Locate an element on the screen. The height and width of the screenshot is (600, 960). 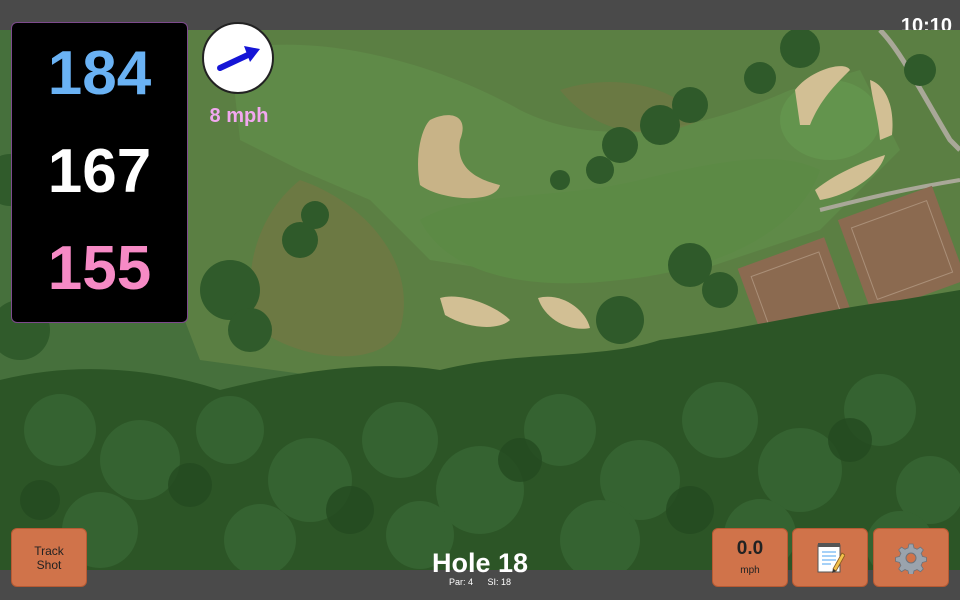
hole-par: Par: 4 is located at coordinates (460, 582).